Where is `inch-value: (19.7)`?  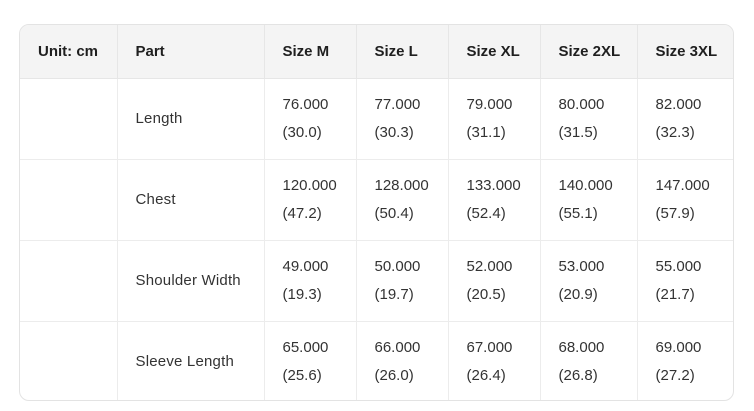
inch-value: (19.7) is located at coordinates (394, 294).